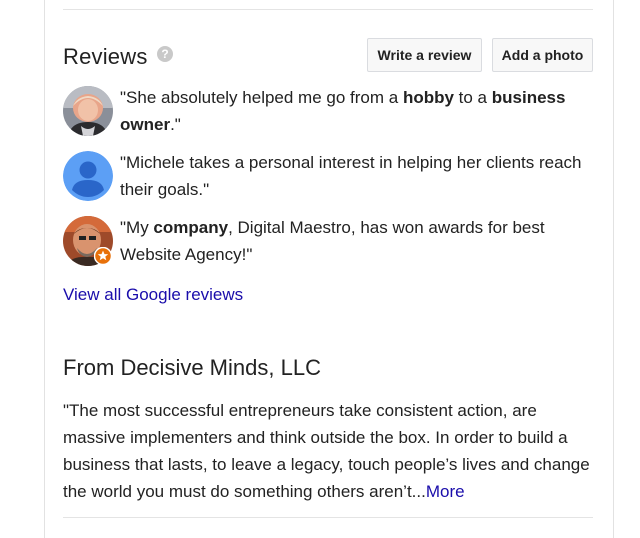 The width and height of the screenshot is (640, 538). I want to click on review-highlight: company, so click(191, 227).